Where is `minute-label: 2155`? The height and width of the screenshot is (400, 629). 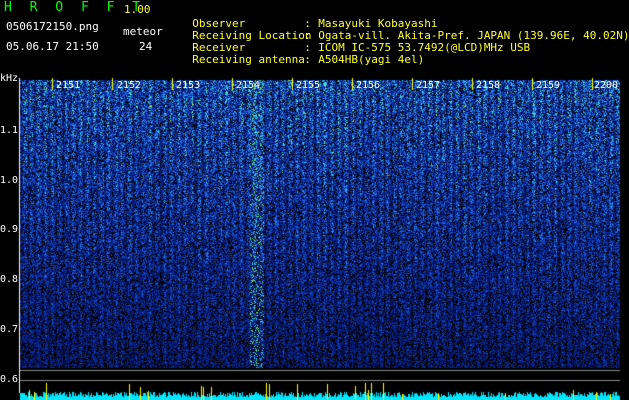
minute-label: 2155 is located at coordinates (308, 85).